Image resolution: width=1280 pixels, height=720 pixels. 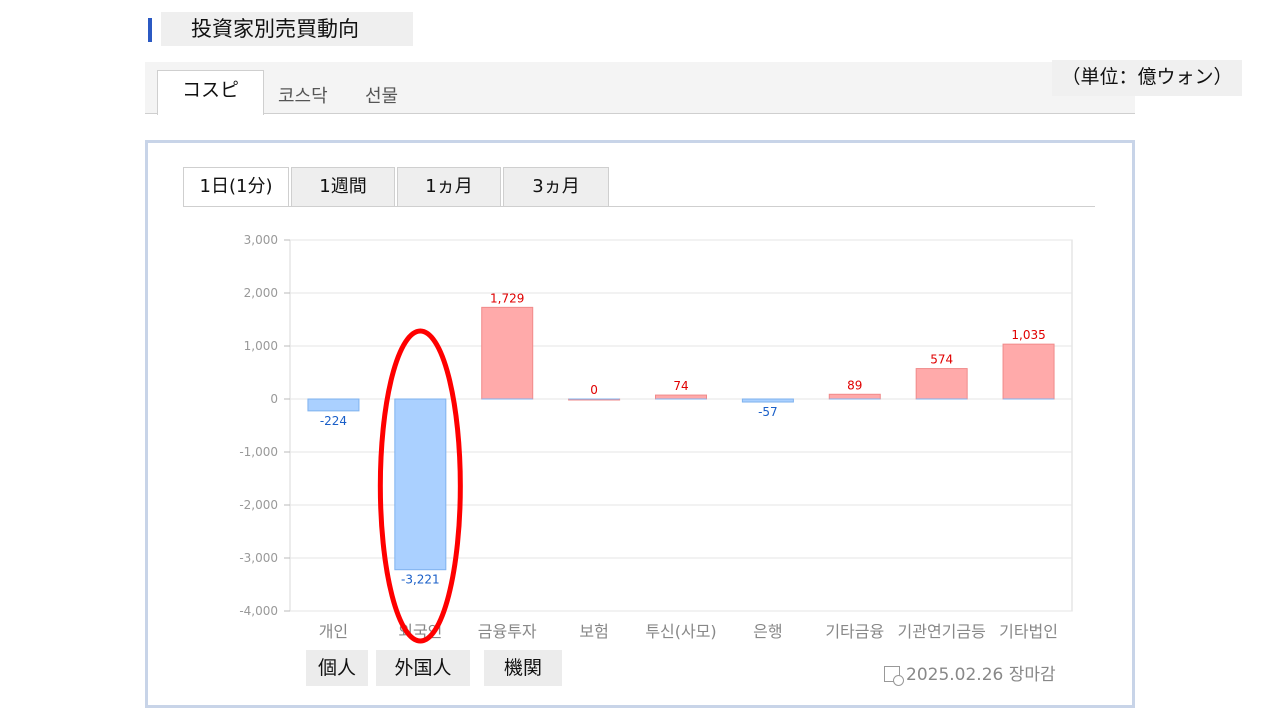 I want to click on date-text: 2025.02.26 장마감, so click(x=981, y=675).